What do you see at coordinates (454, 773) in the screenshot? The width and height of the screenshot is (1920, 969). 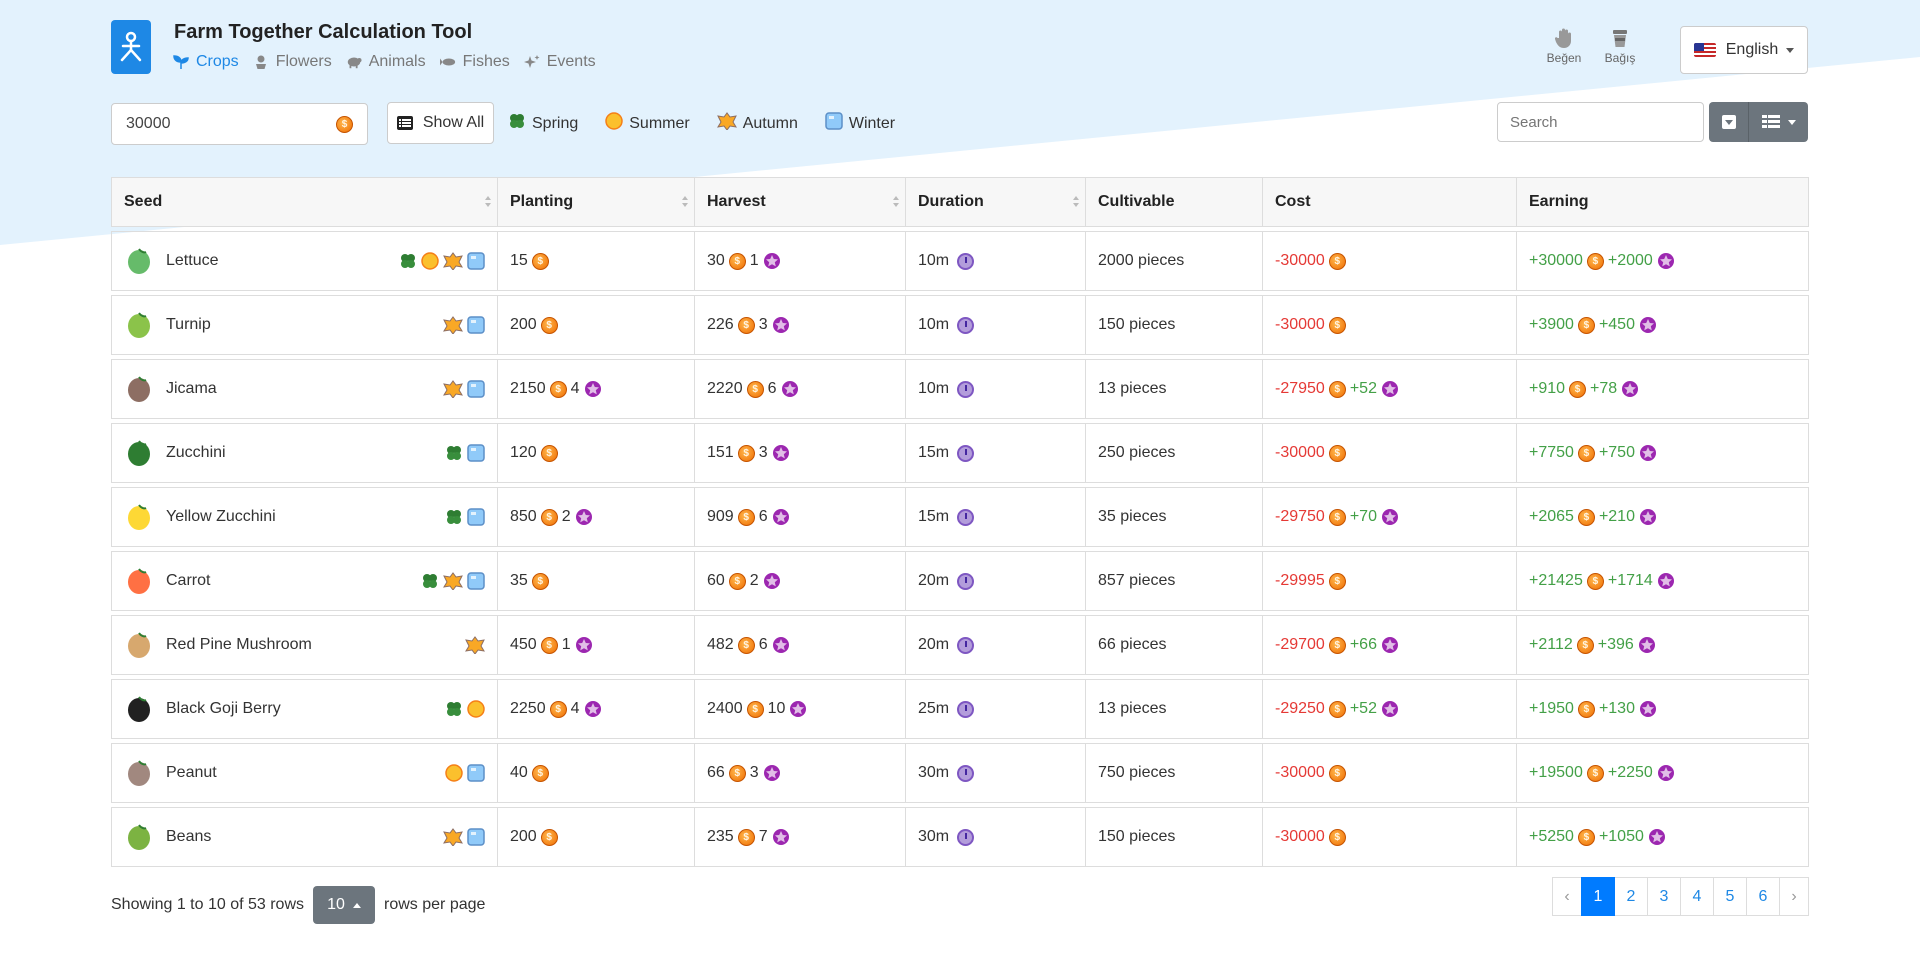 I see `summer-sun-icon` at bounding box center [454, 773].